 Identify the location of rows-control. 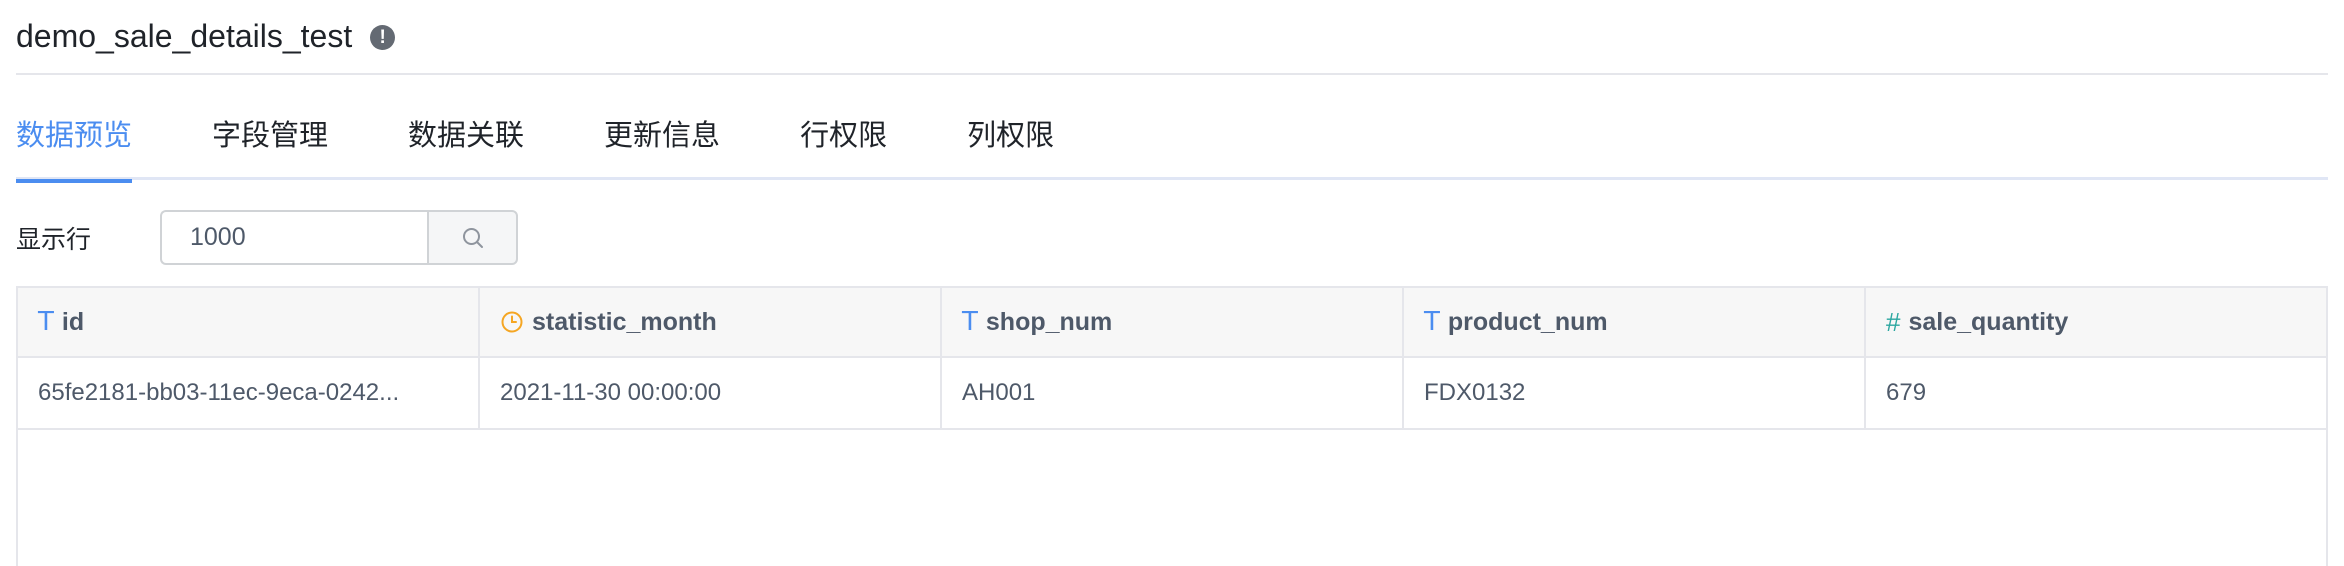
(339, 237).